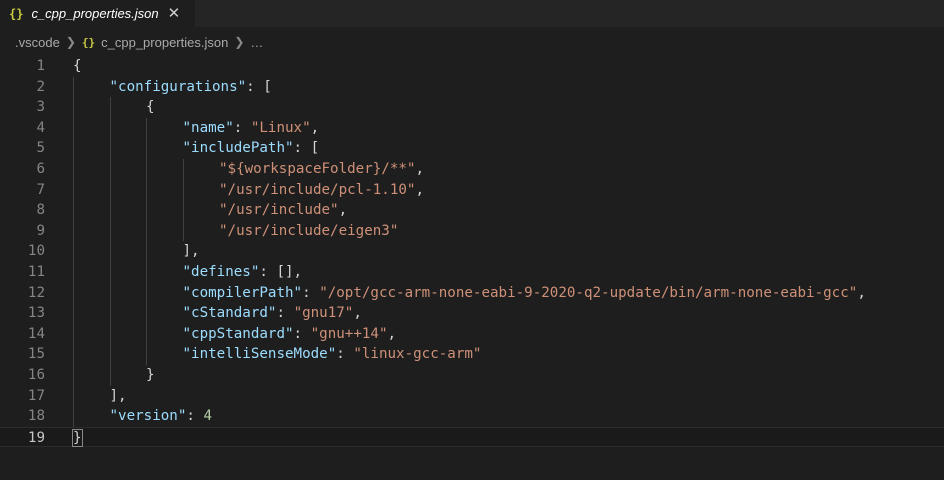 Image resolution: width=944 pixels, height=480 pixels. What do you see at coordinates (472, 437) in the screenshot?
I see `code-line: 19}` at bounding box center [472, 437].